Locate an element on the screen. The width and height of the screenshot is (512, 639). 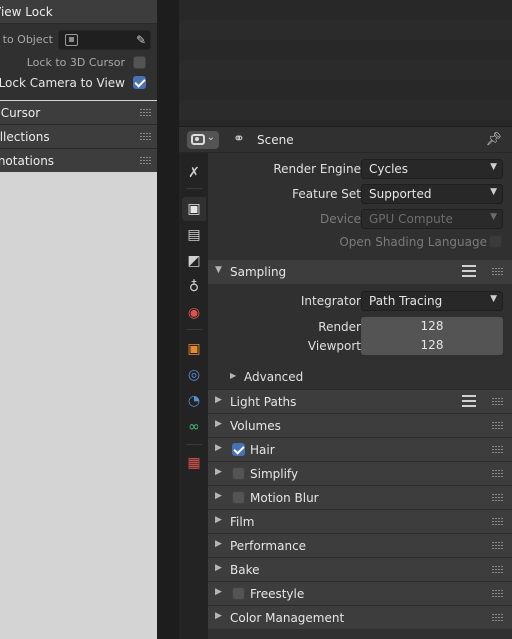
outliner-area is located at coordinates (345, 63).